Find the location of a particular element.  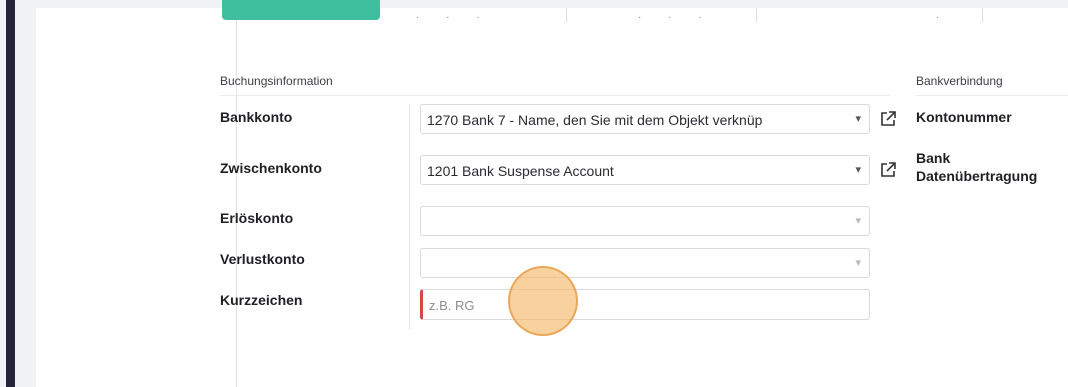

click-indicator is located at coordinates (543, 301).